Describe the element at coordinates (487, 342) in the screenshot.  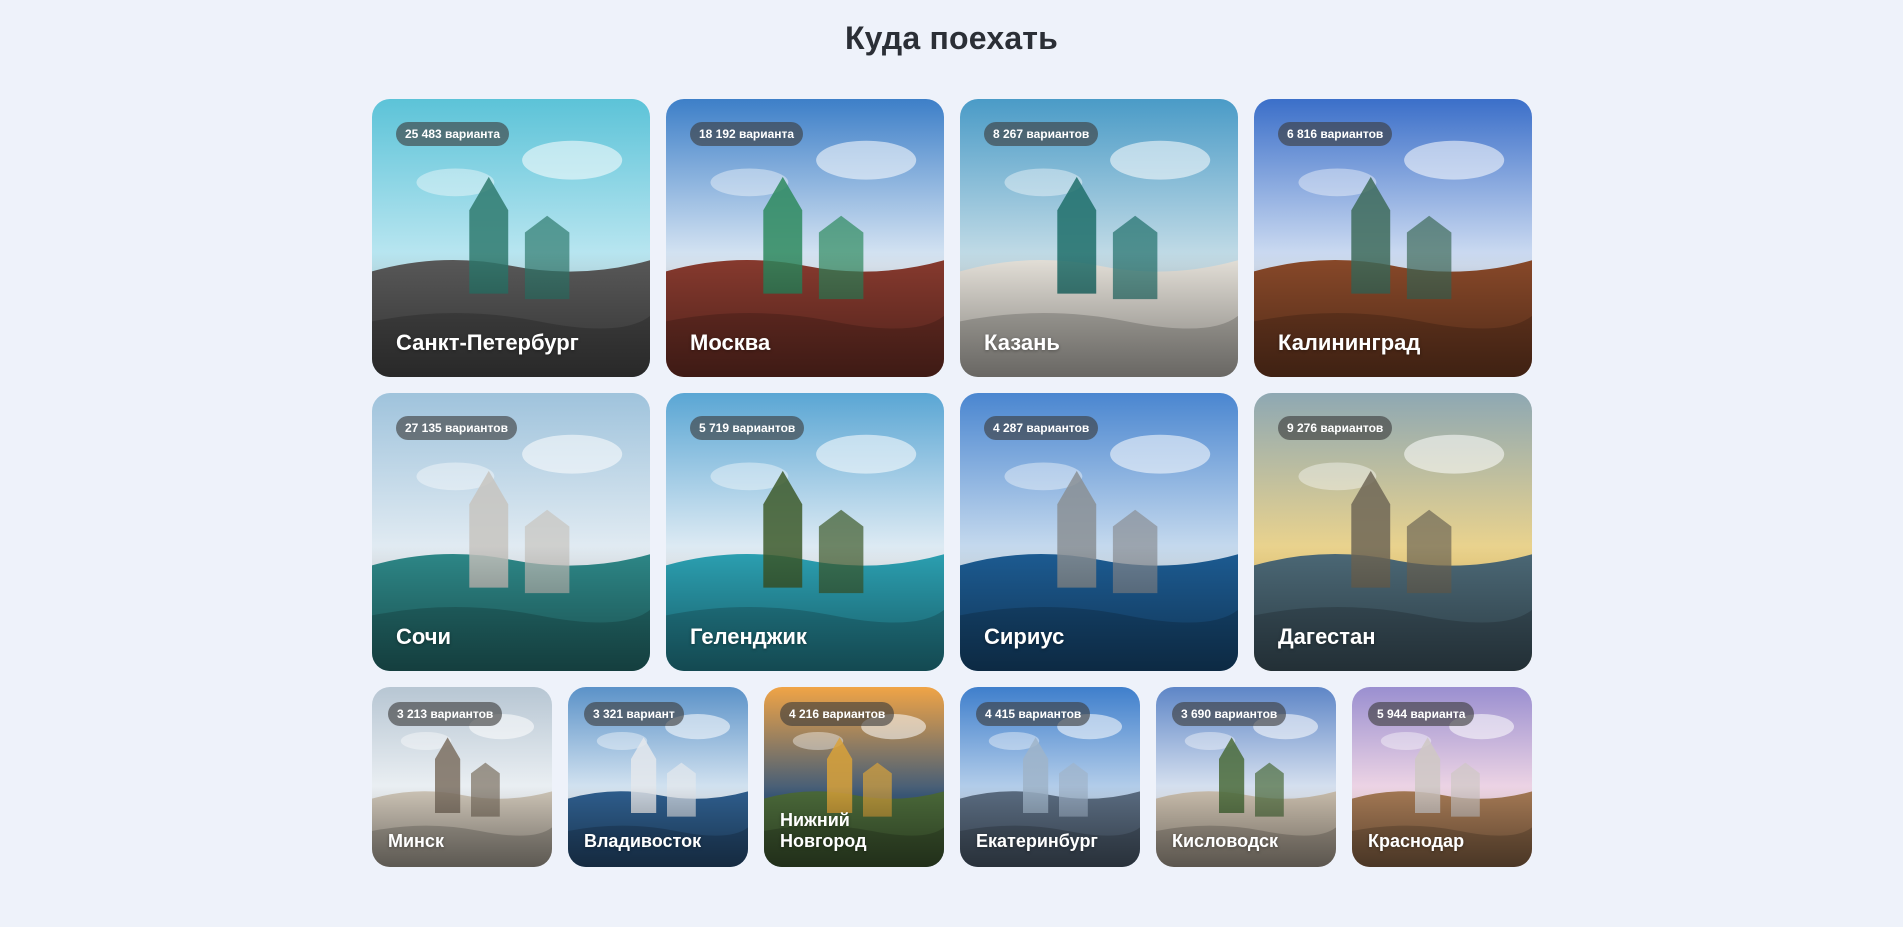
I see `destination-name: Санкт-Петербург` at that location.